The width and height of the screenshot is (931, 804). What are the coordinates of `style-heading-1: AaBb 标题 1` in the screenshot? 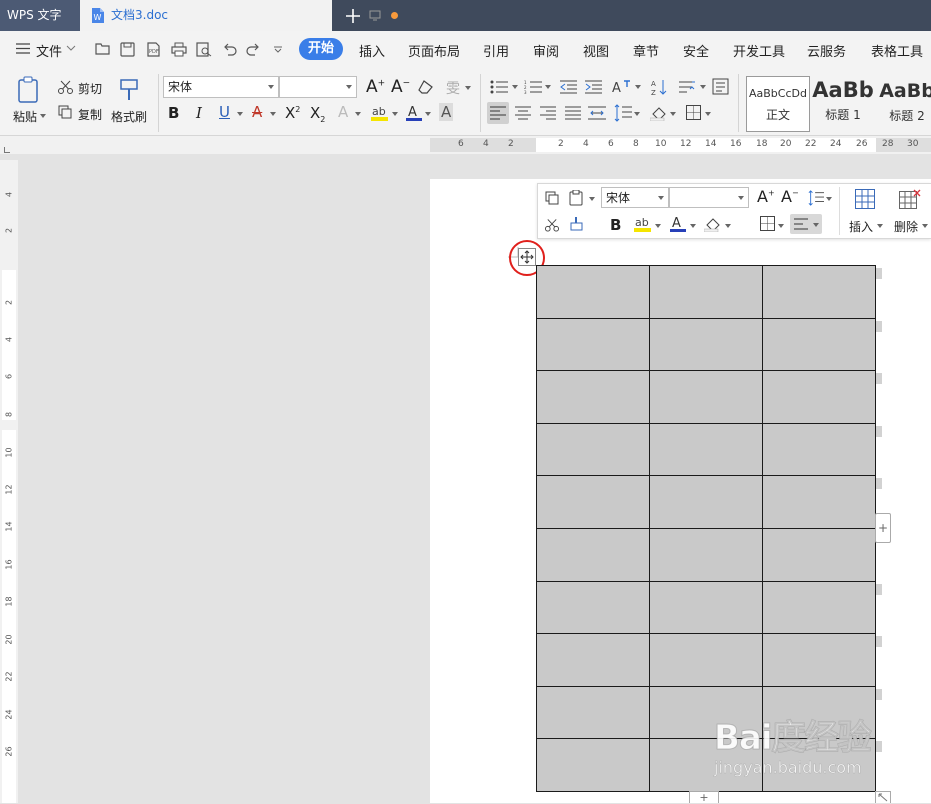 It's located at (843, 104).